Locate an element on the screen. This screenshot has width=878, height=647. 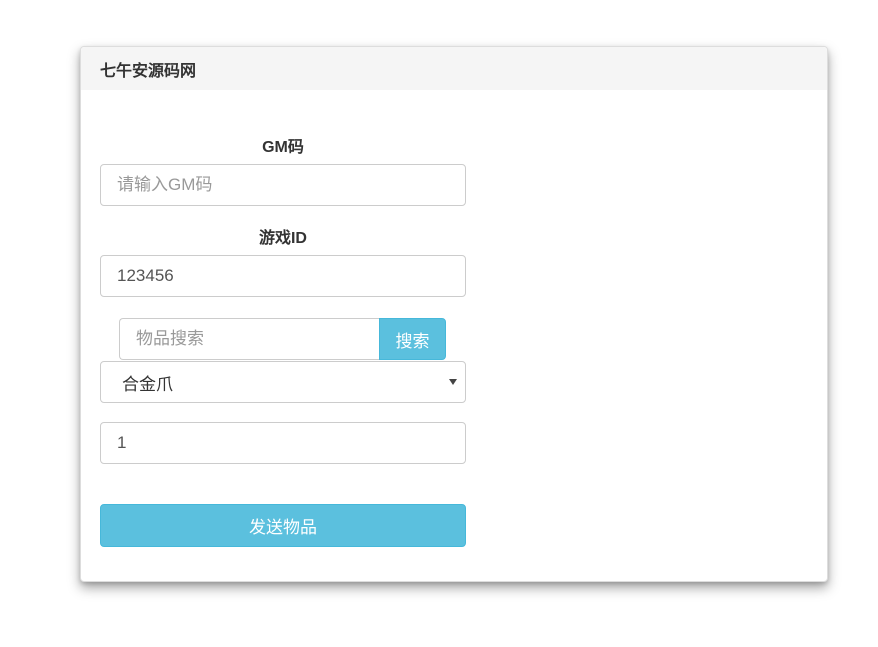
gm-code-input is located at coordinates (283, 185).